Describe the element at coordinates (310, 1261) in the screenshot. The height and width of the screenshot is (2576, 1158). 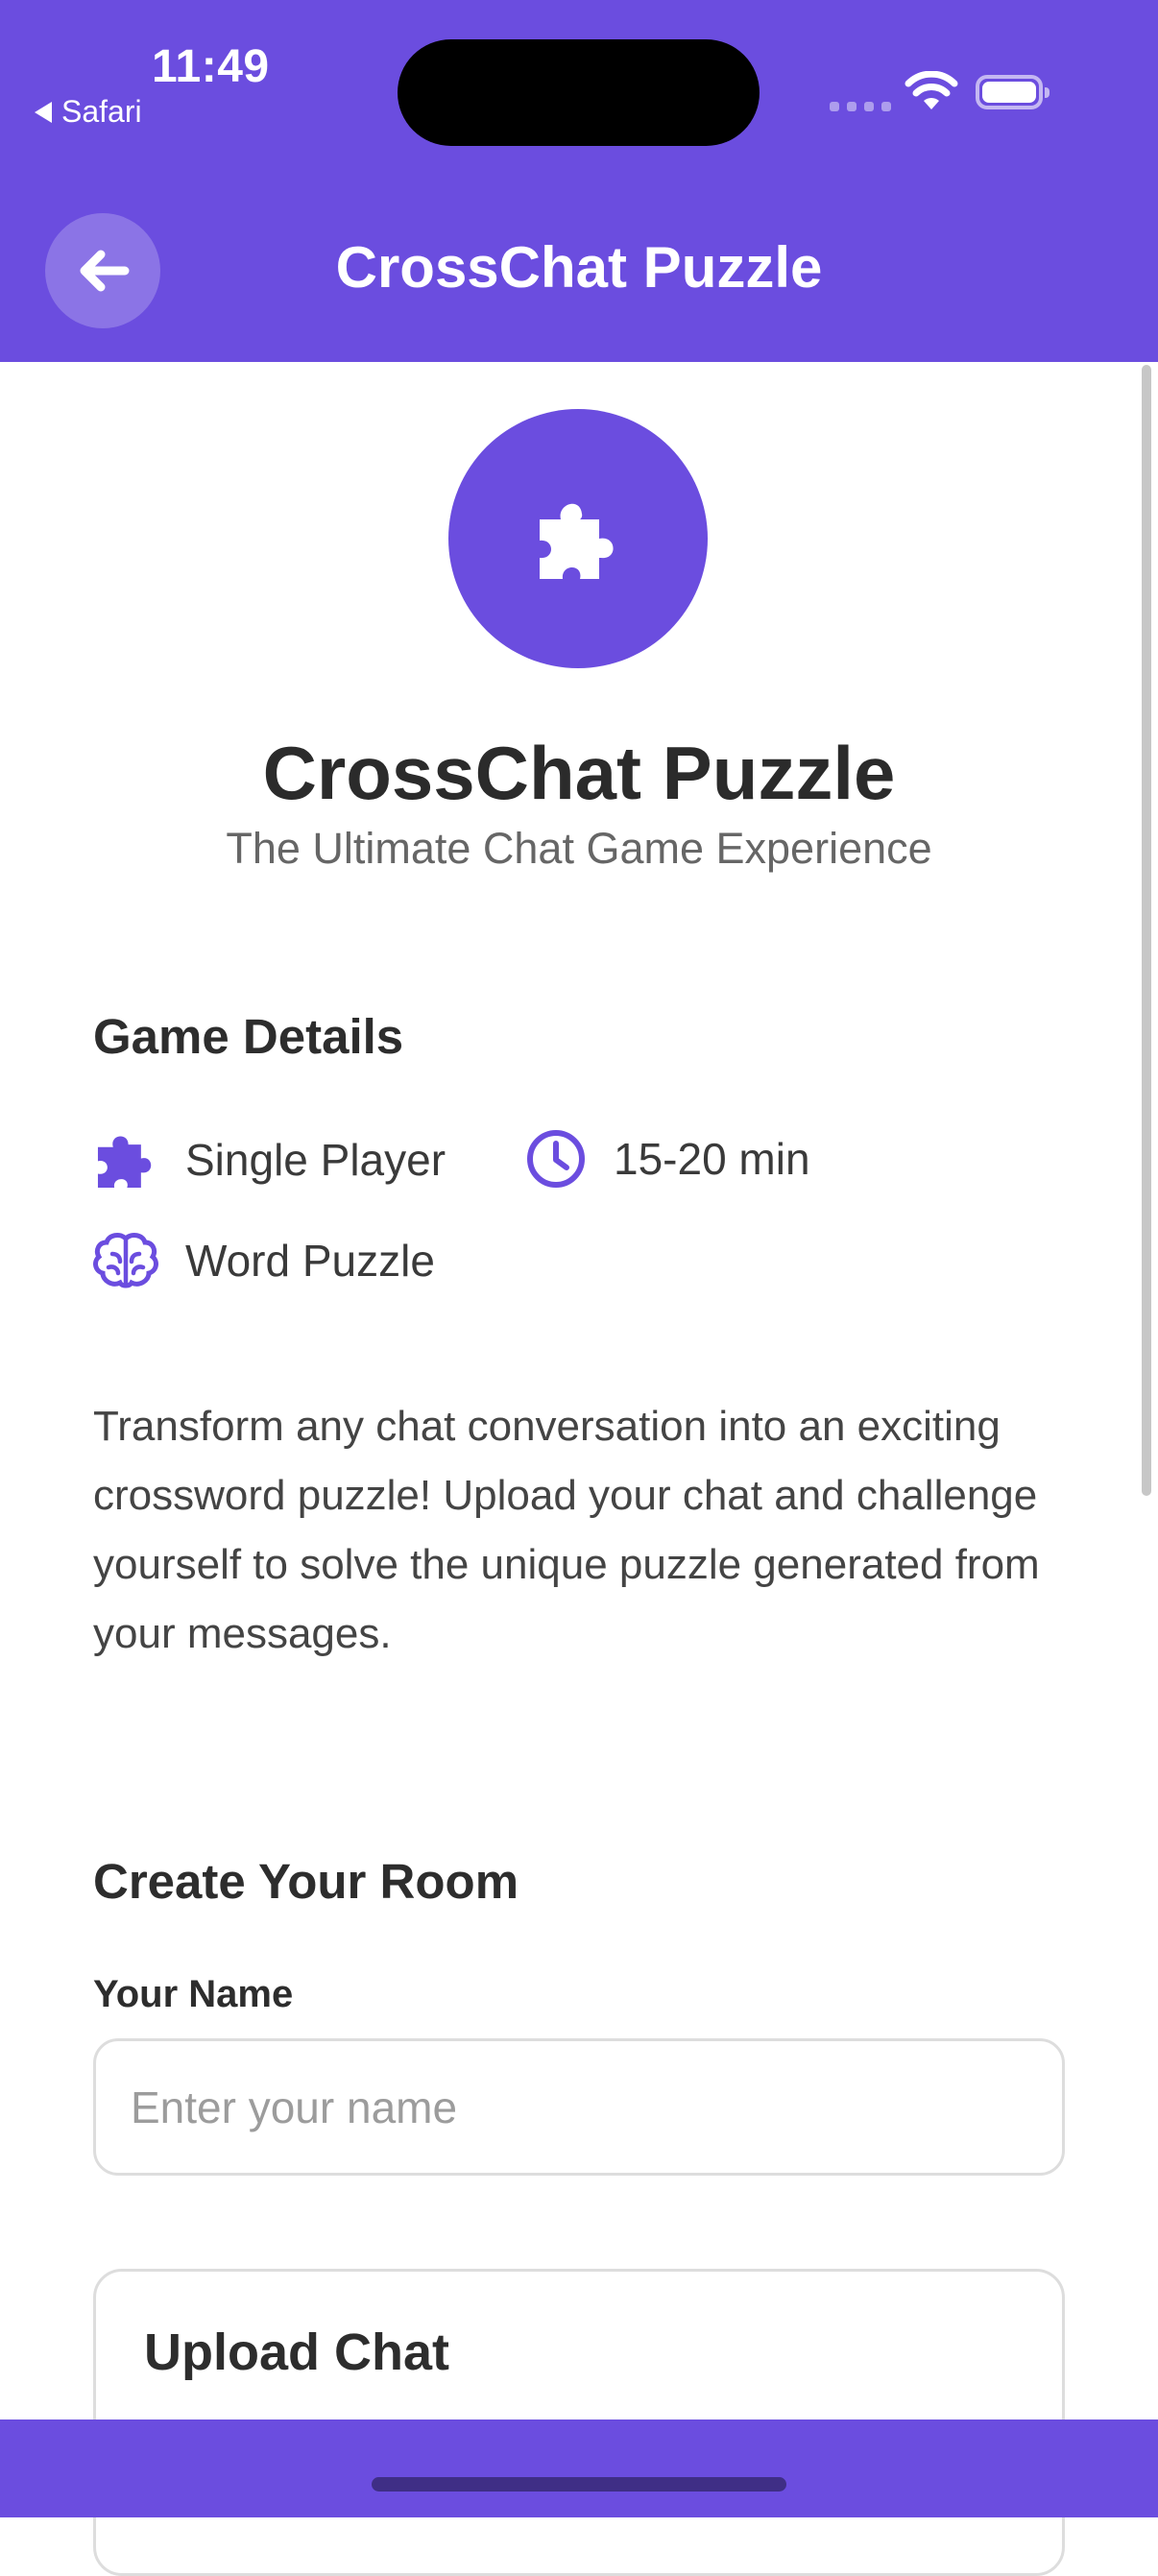
I see `detail-genre-label: Word Puzzle` at that location.